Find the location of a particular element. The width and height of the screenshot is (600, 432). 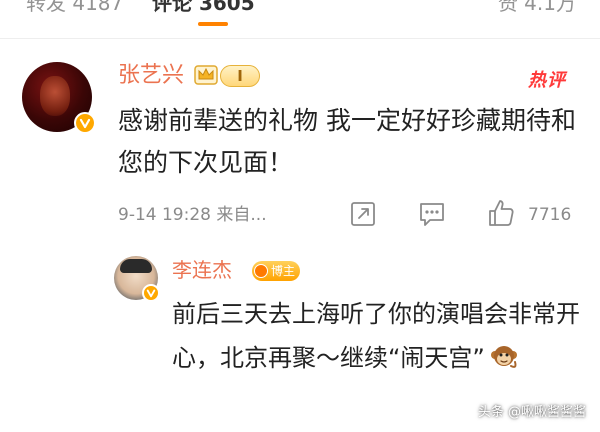

tab-divider is located at coordinates (300, 38).